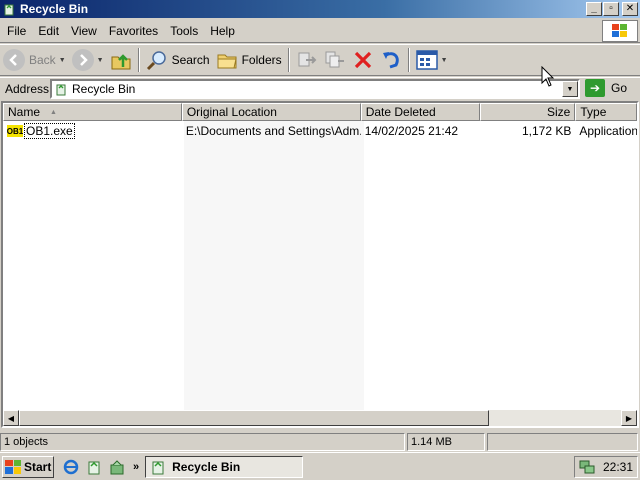  What do you see at coordinates (92, 131) in the screenshot?
I see `cell-name: OB1 OB1.exe` at bounding box center [92, 131].